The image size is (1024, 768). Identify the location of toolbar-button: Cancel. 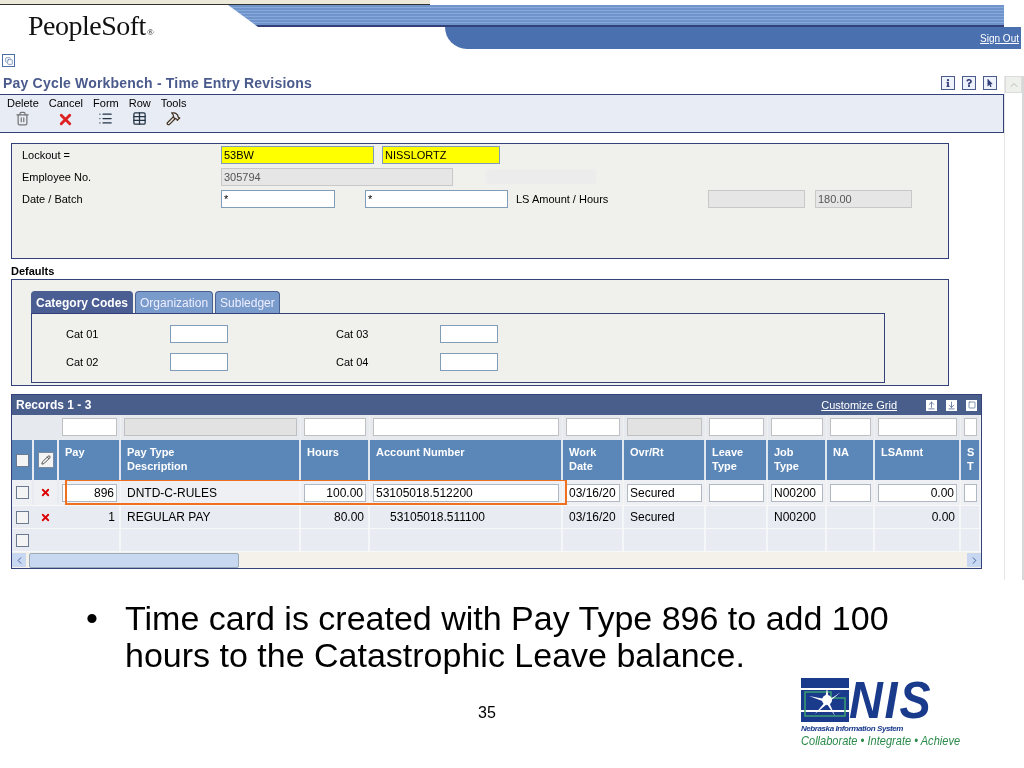
(66, 113).